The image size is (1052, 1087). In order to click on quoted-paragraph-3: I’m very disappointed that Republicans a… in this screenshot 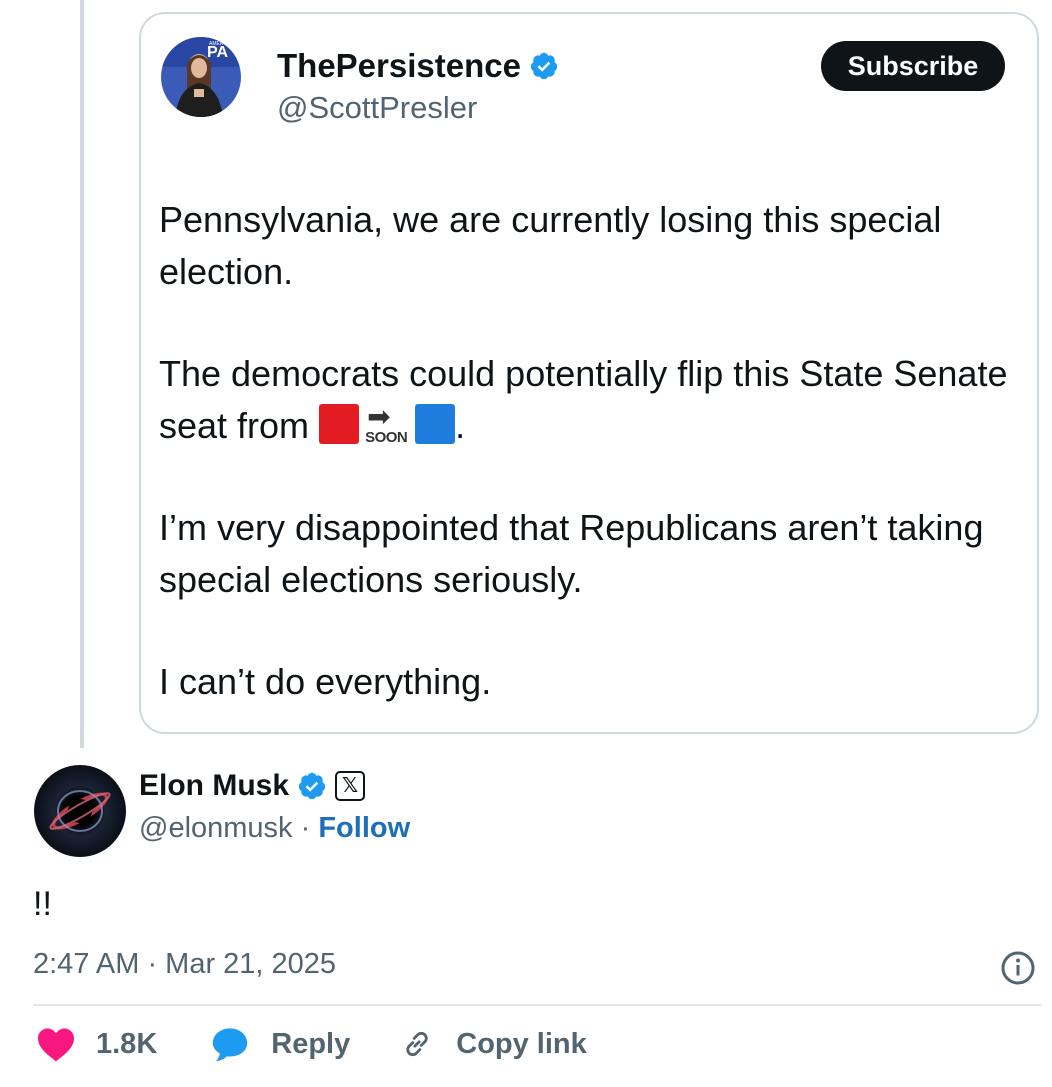, I will do `click(571, 553)`.